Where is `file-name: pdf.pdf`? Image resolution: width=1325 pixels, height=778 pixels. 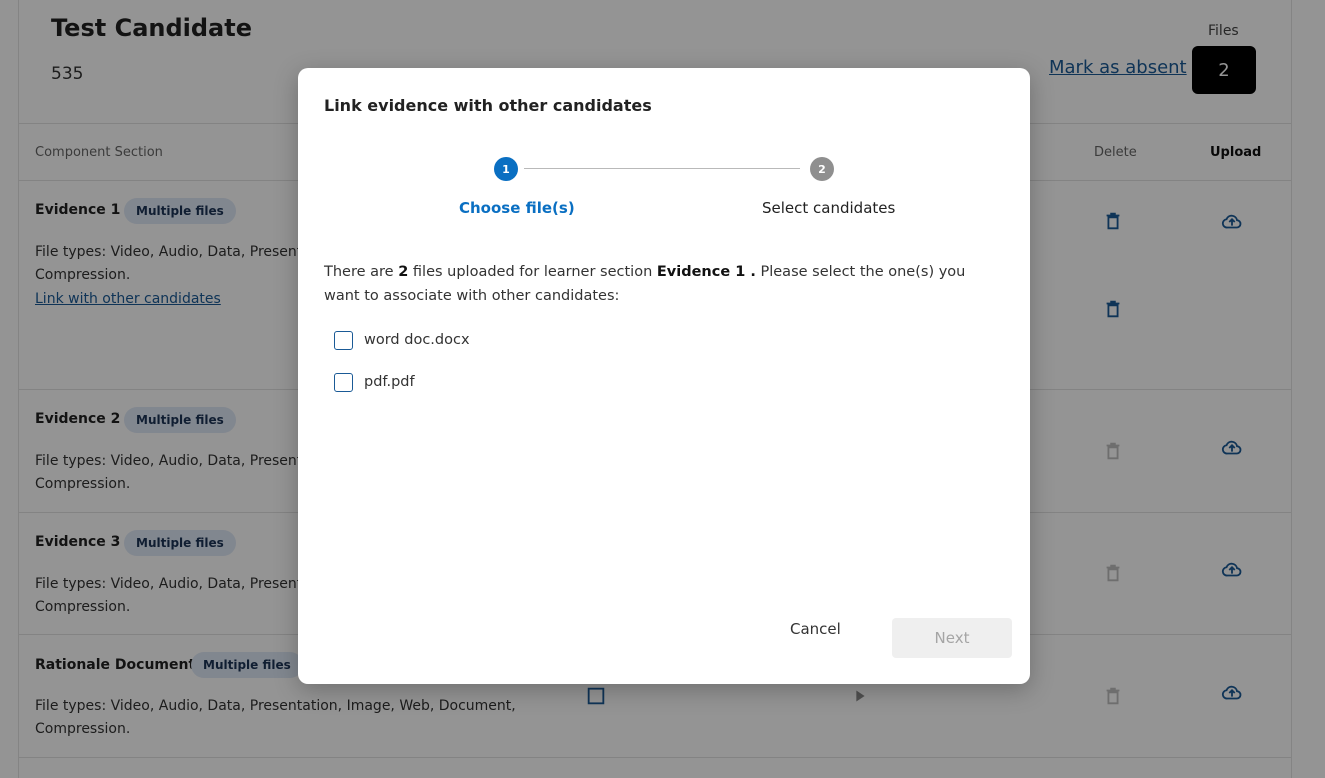
file-name: pdf.pdf is located at coordinates (389, 382).